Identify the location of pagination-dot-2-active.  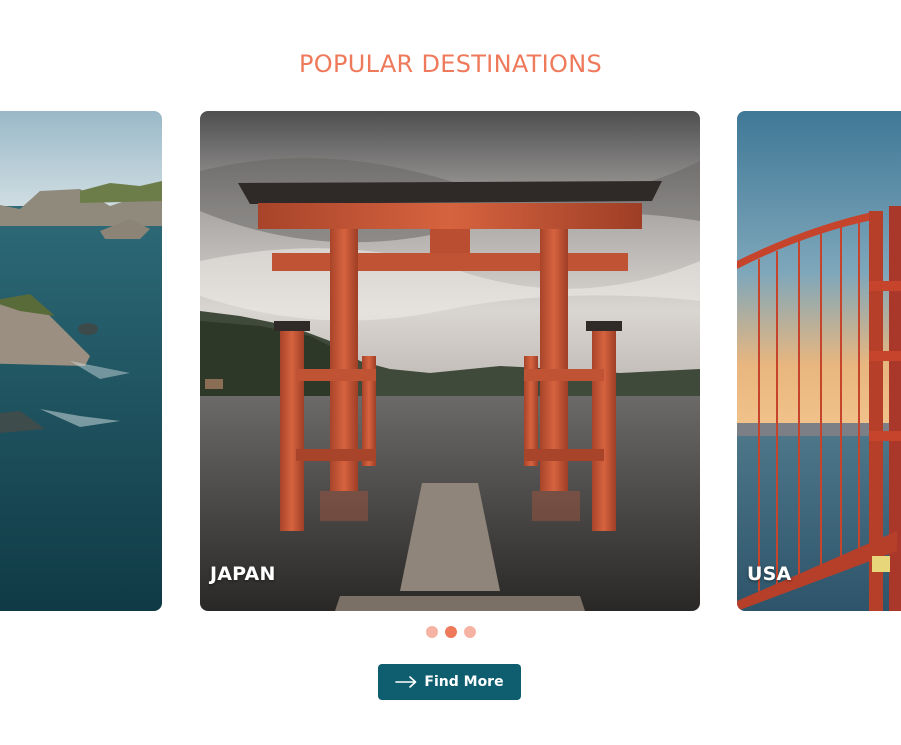
(450, 632).